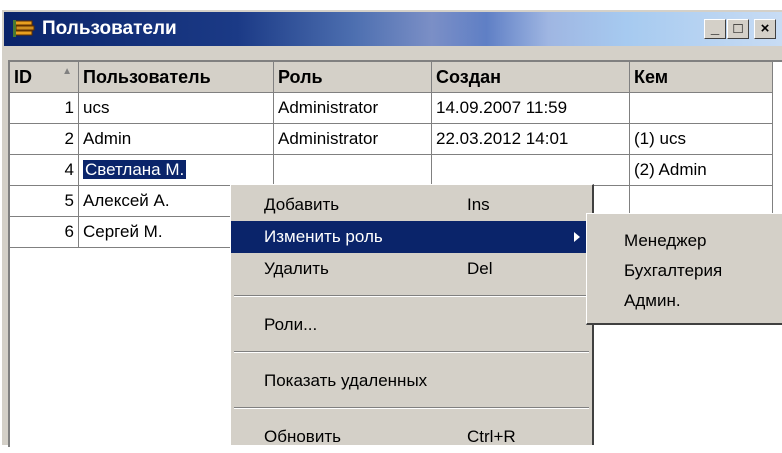 The image size is (782, 453). What do you see at coordinates (411, 237) in the screenshot?
I see `menu-item-change-role: Изменить роль` at bounding box center [411, 237].